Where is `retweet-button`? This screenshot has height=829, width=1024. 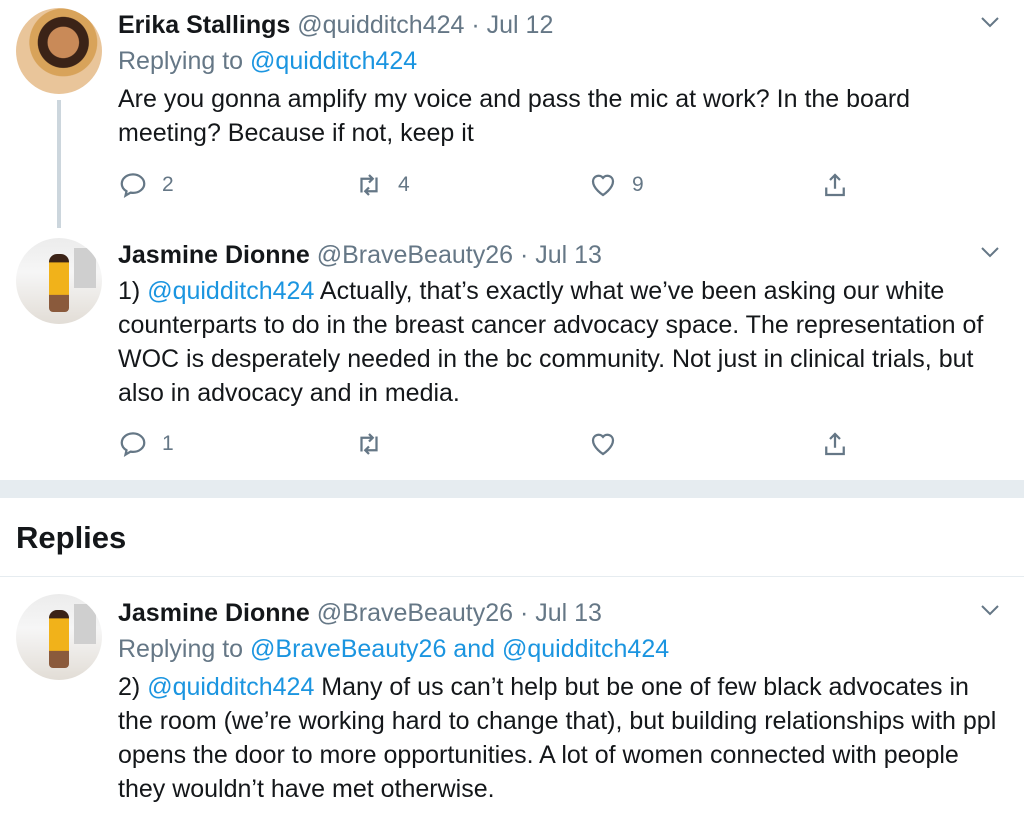
retweet-button is located at coordinates (369, 444).